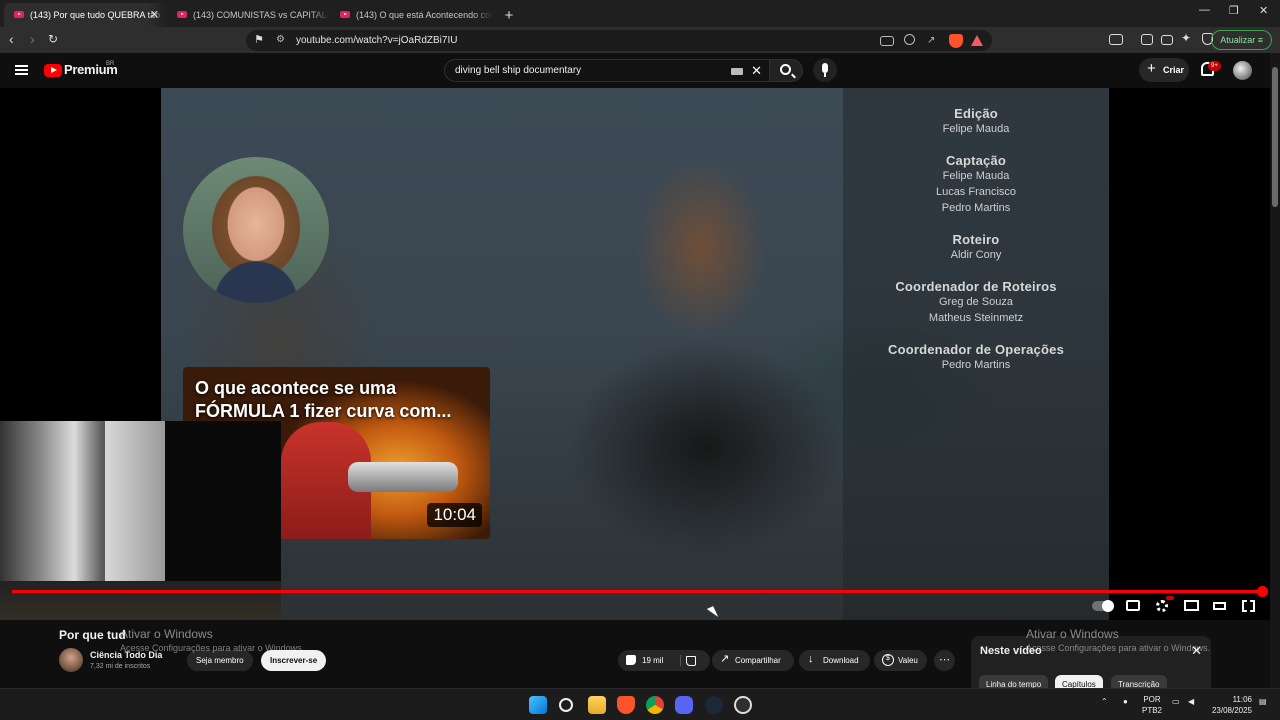 The image size is (1280, 720). What do you see at coordinates (1204, 10) in the screenshot?
I see `minimize-icon: —` at bounding box center [1204, 10].